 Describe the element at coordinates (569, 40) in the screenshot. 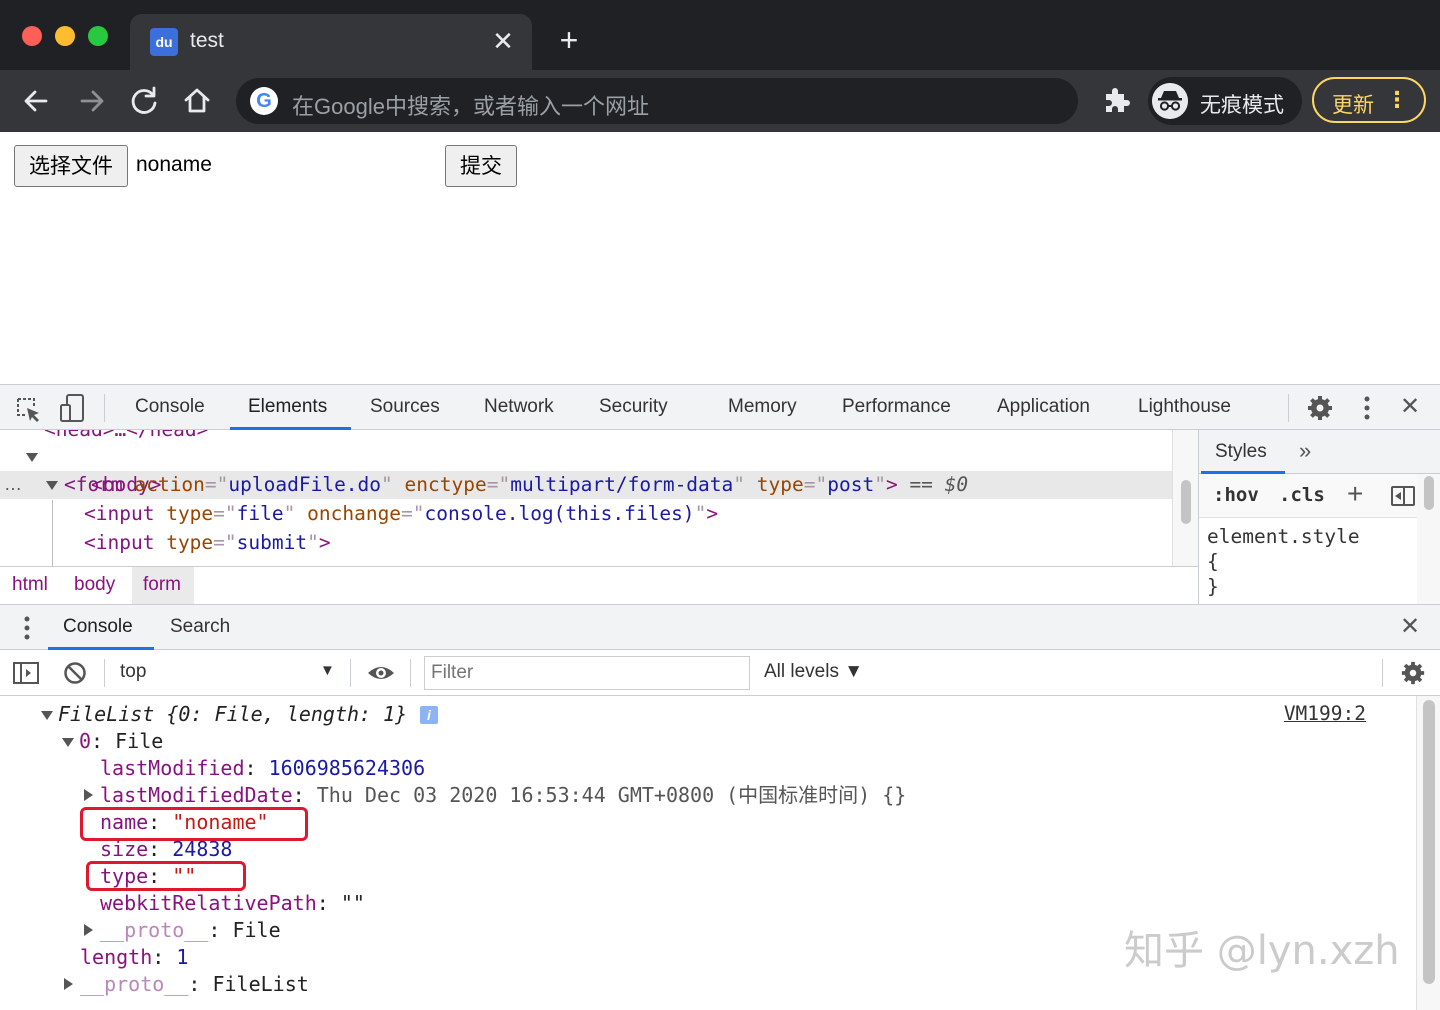

I see `new-tab-button: +` at that location.